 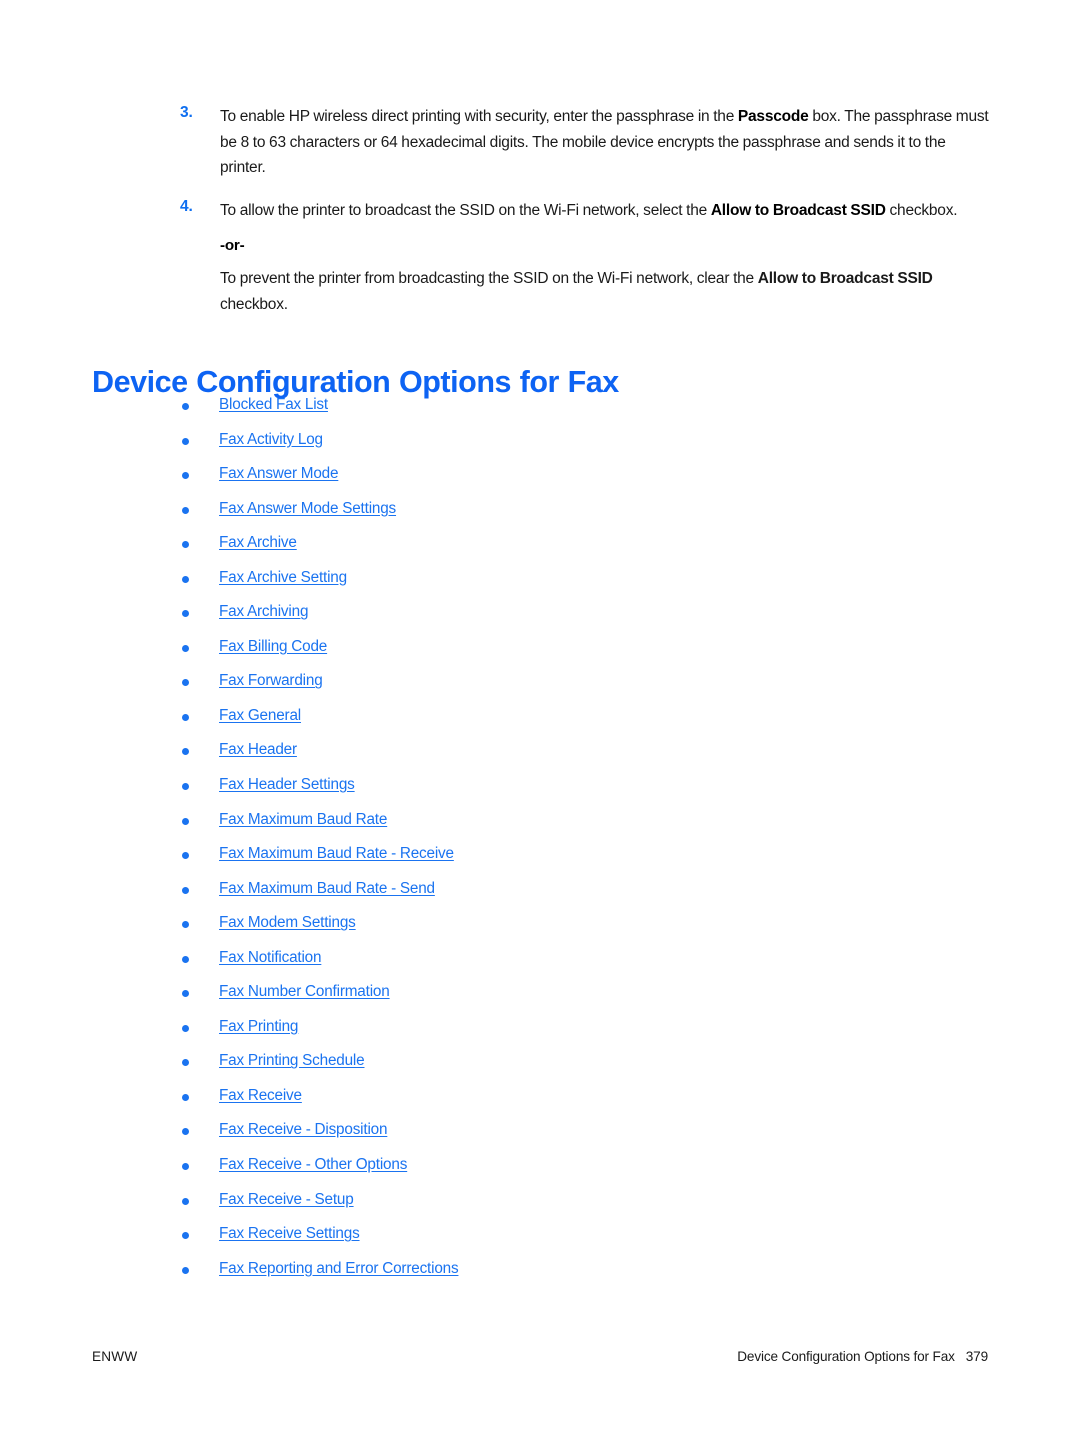 I want to click on alternate-segment-3: checkbox., so click(x=254, y=304).